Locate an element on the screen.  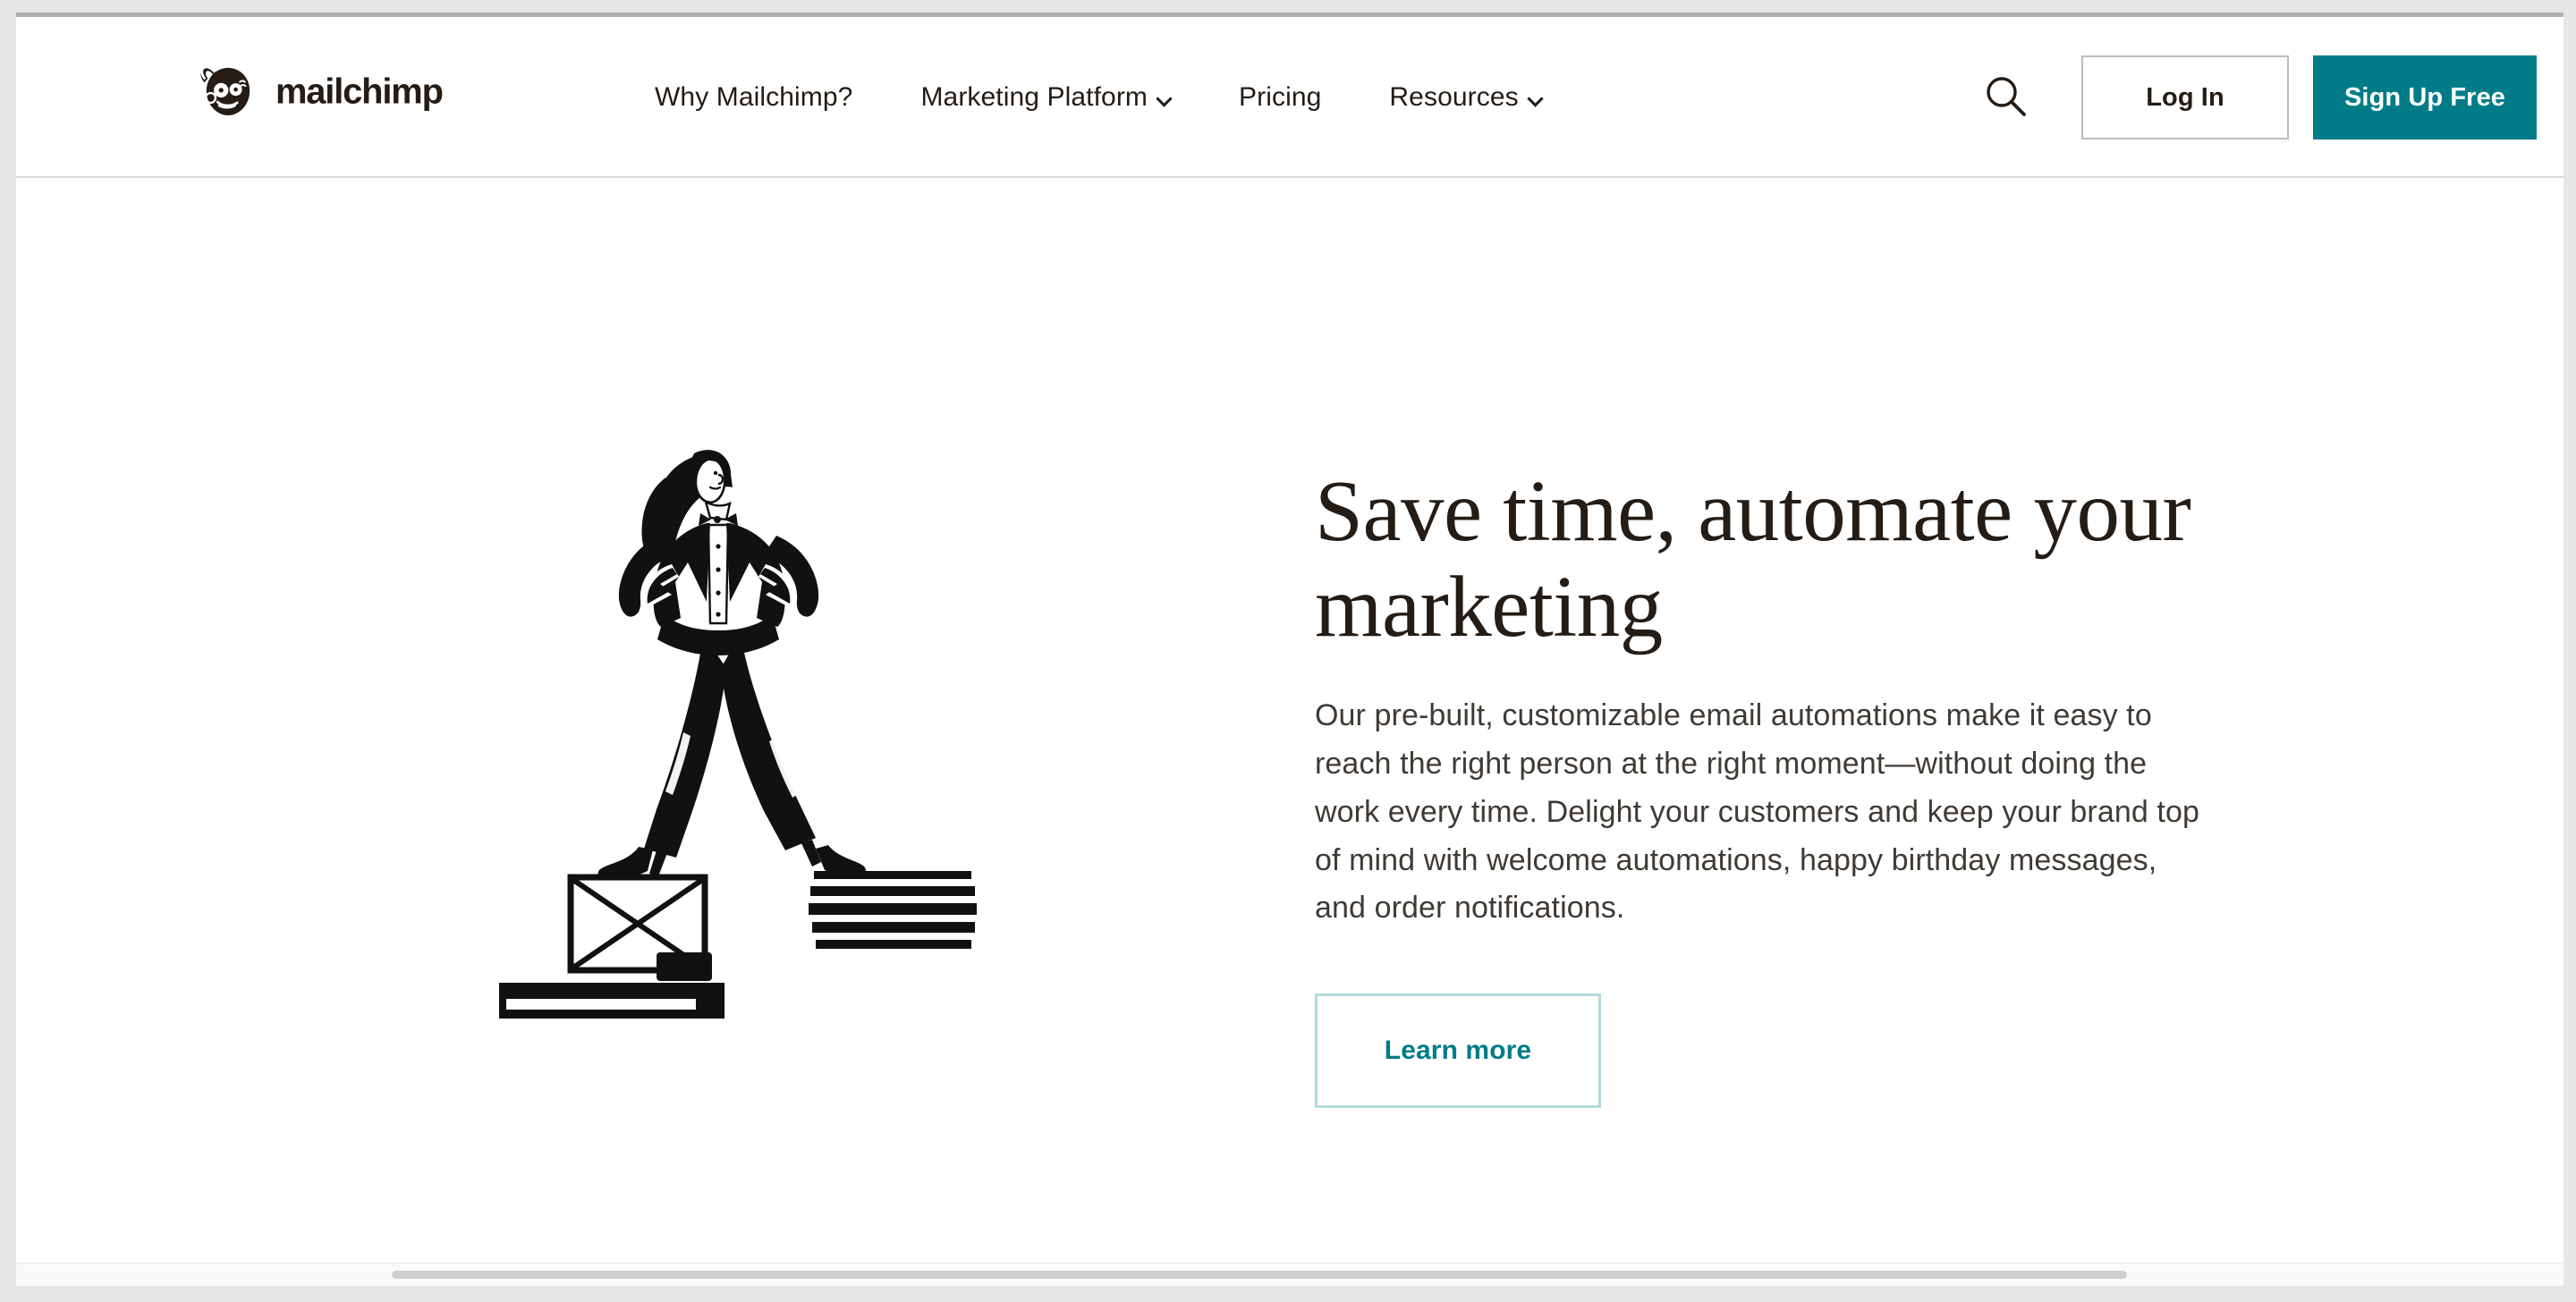
nav-item-label: Marketing Platform is located at coordinates (1034, 97).